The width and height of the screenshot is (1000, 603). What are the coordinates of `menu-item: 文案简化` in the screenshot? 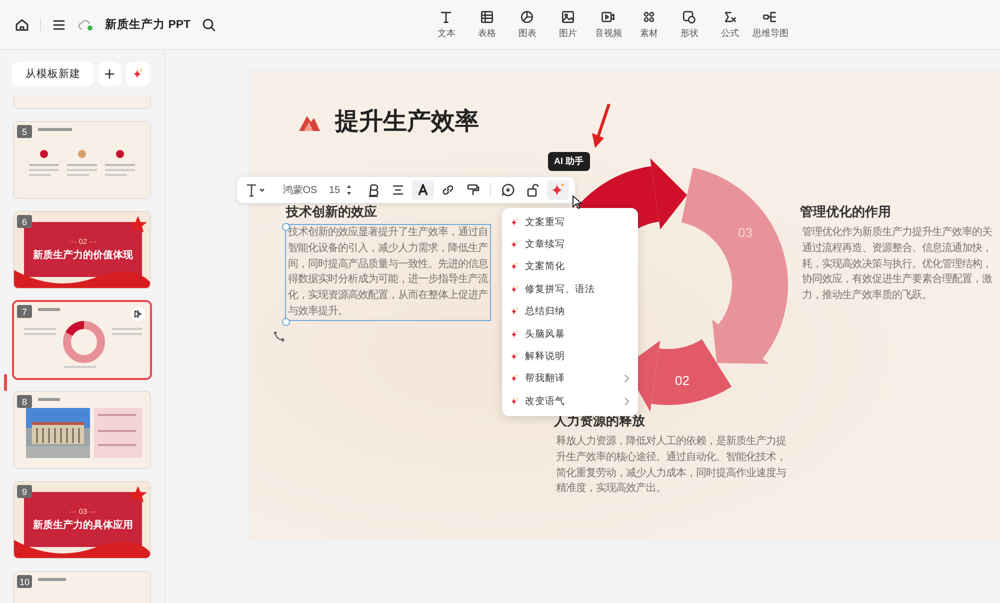 It's located at (570, 267).